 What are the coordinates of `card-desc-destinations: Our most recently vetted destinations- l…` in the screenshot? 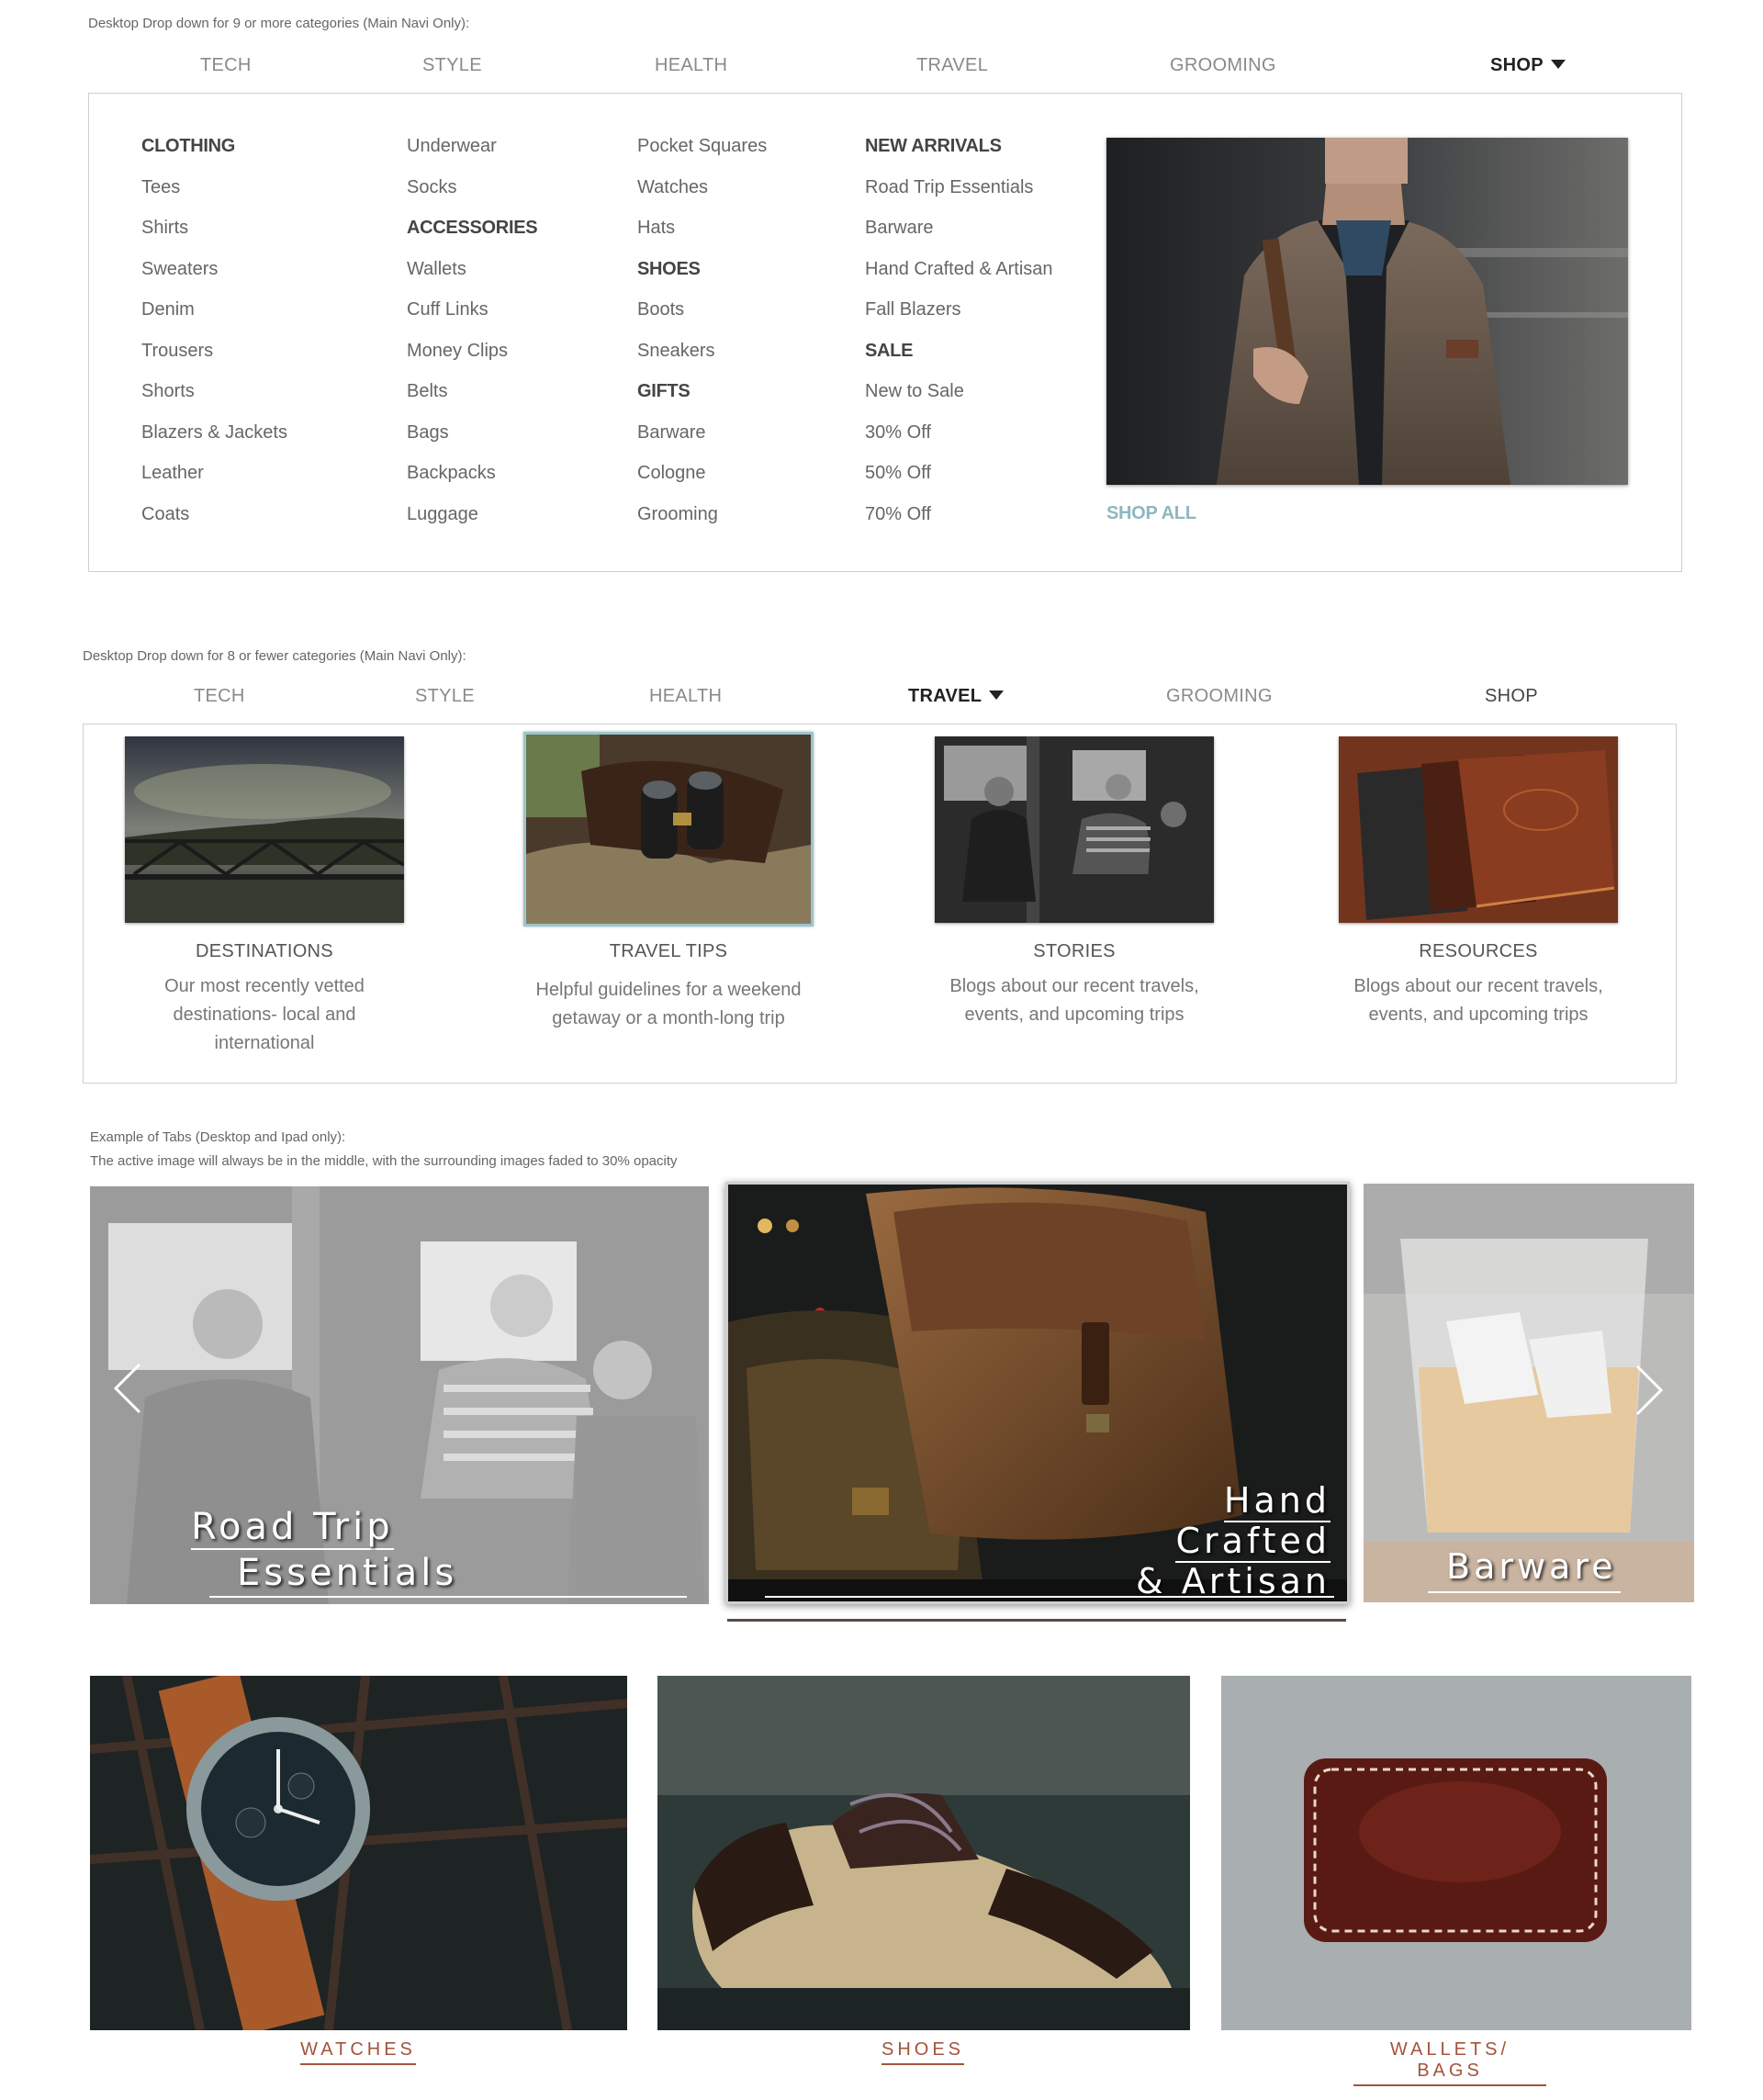 It's located at (264, 1015).